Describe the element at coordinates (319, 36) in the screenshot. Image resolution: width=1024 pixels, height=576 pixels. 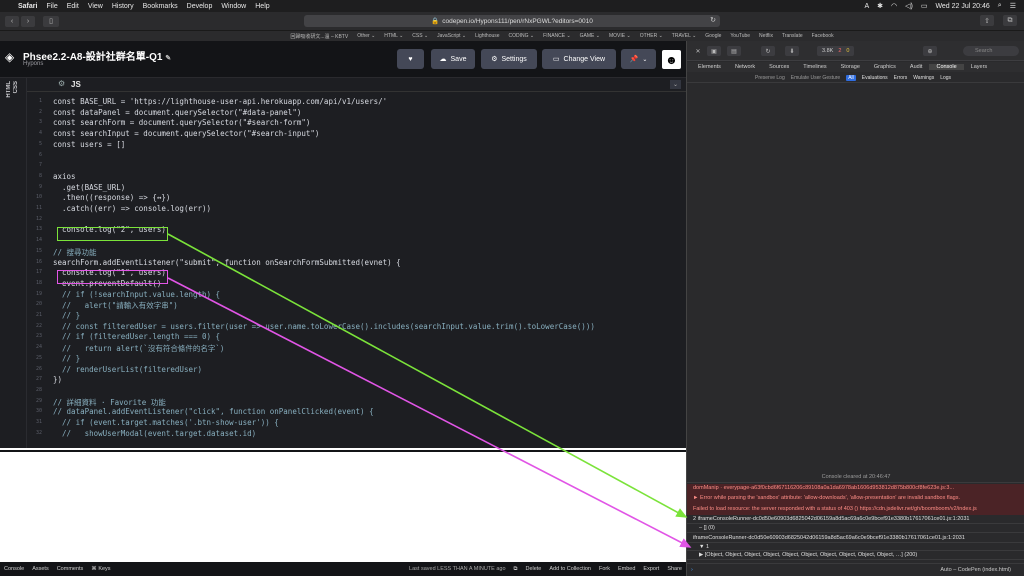
I see `favorite-item: 回歸吸收研文...溫 – KBTV` at that location.